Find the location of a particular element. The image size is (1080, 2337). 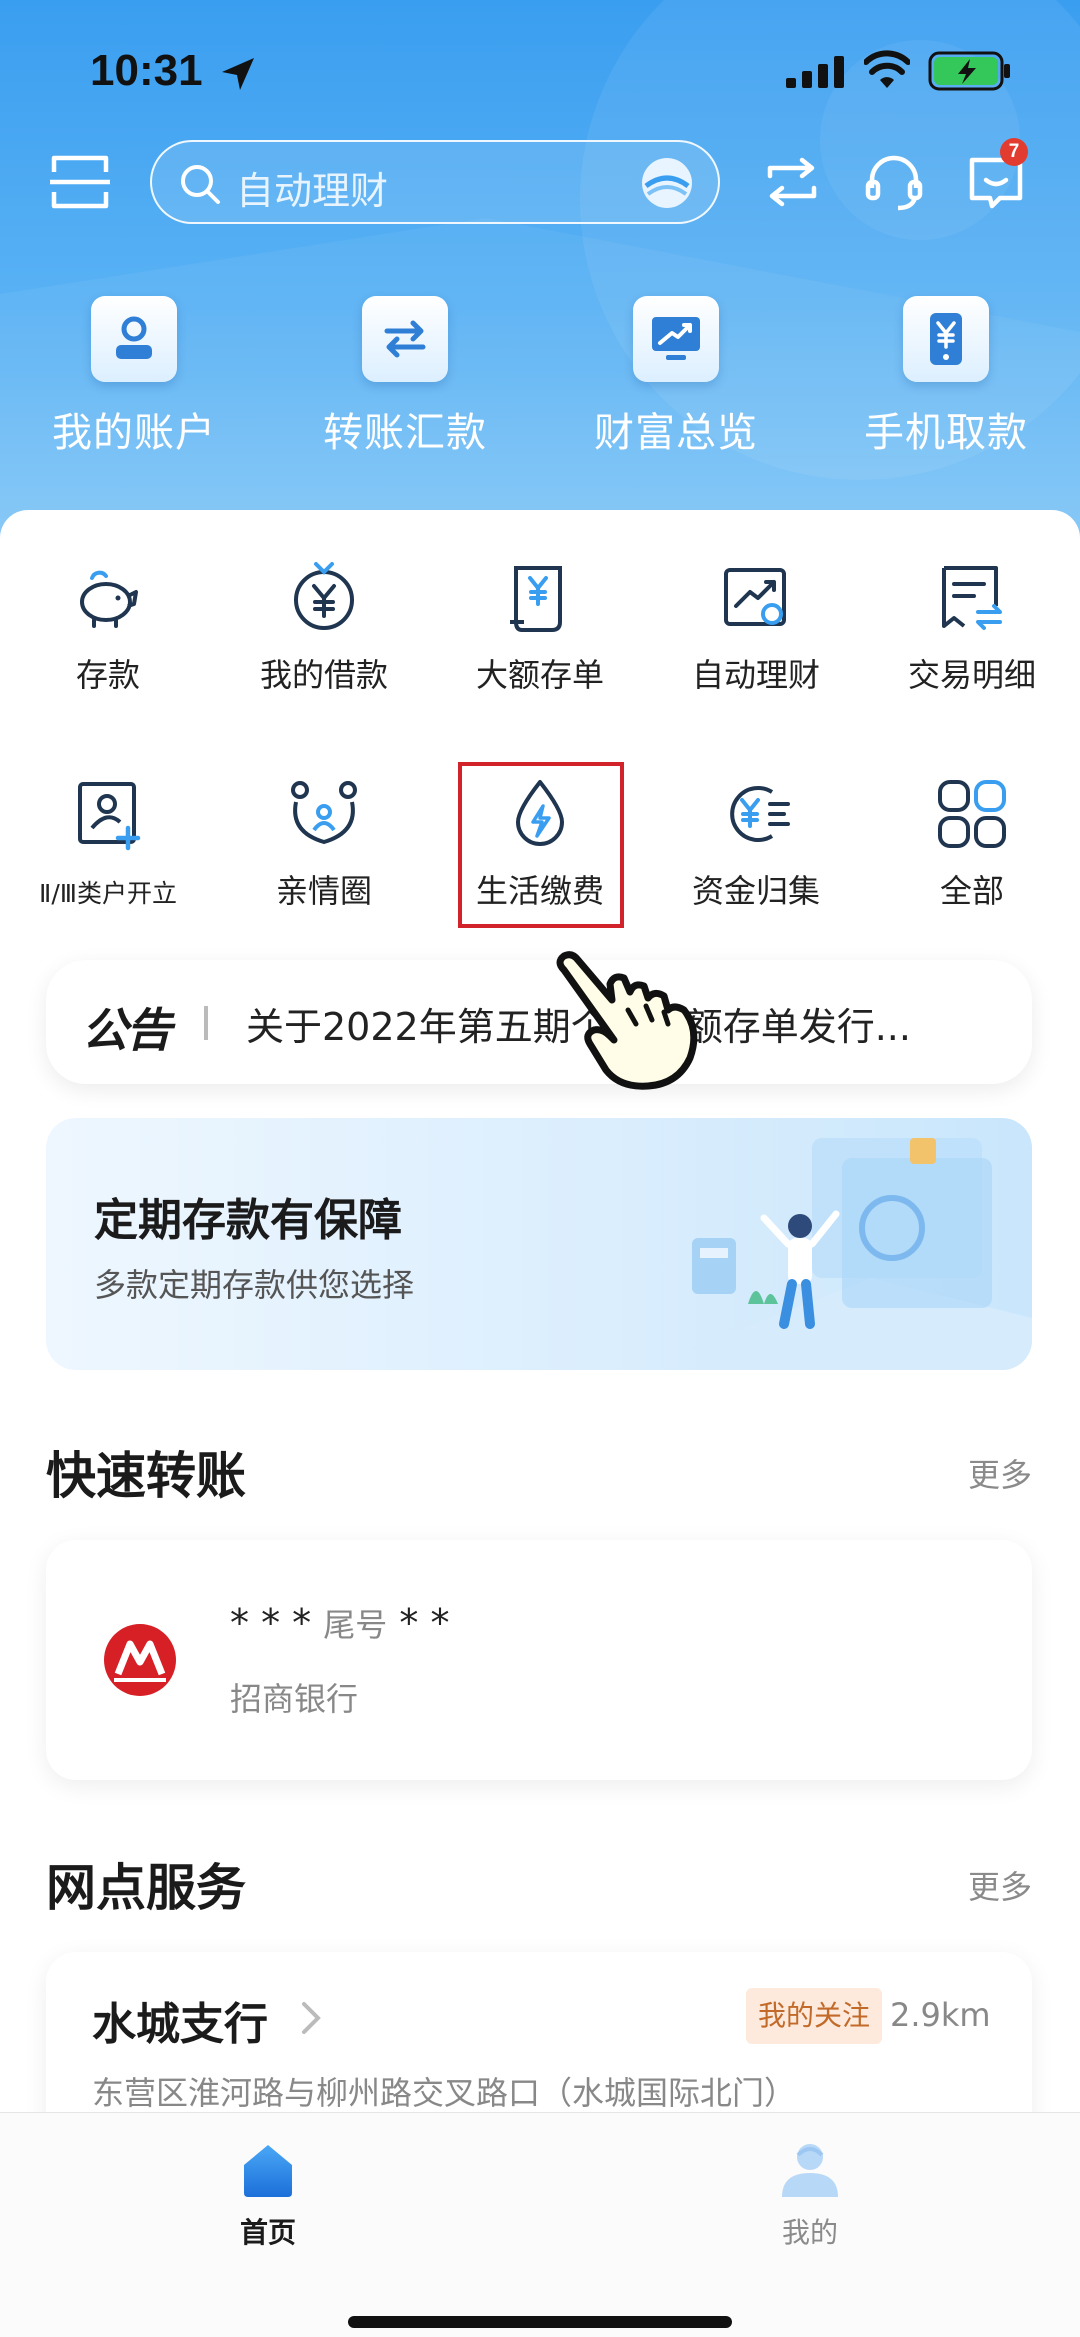

quick-actions: 我的账户 转账汇款 财富总览 手机取款 is located at coordinates (540, 380).